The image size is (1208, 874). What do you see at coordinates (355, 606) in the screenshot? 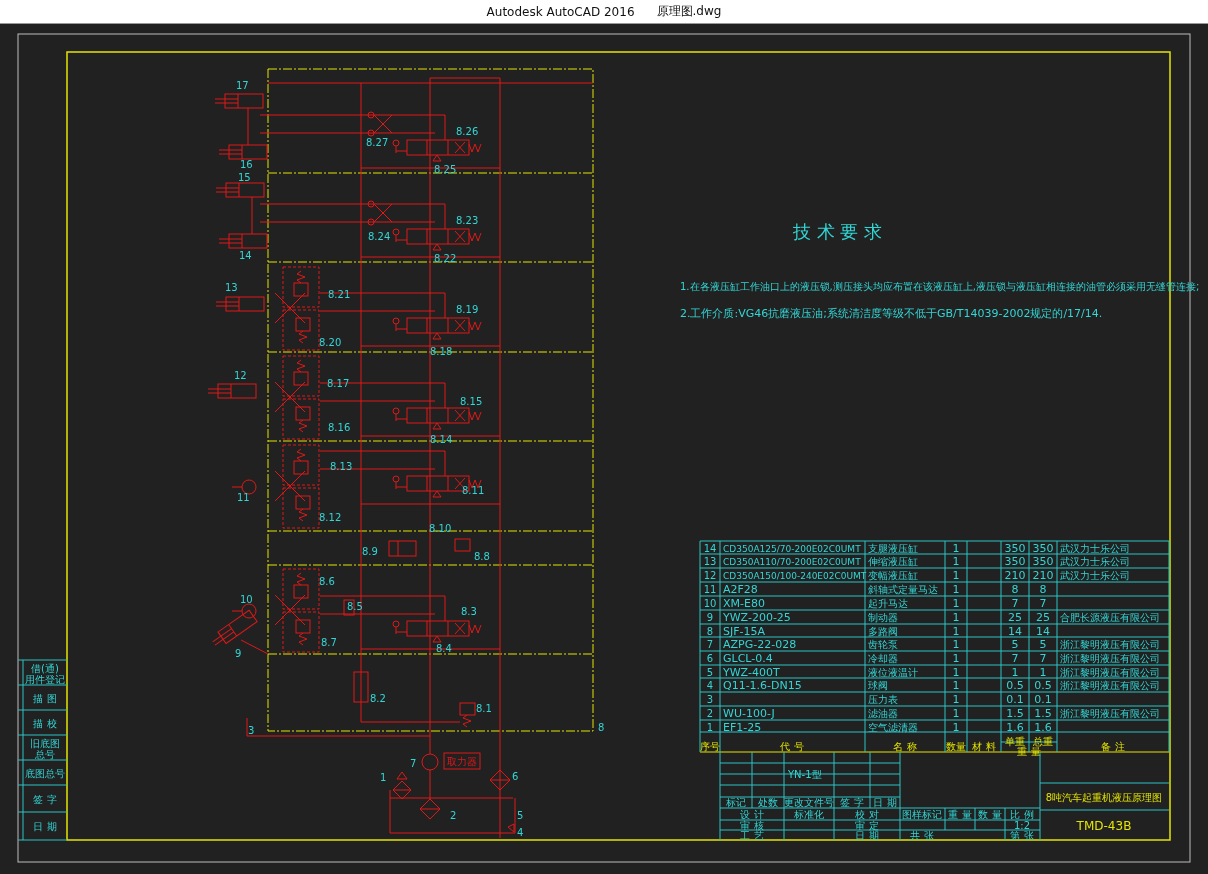
I see `component-label: 8.5` at bounding box center [355, 606].